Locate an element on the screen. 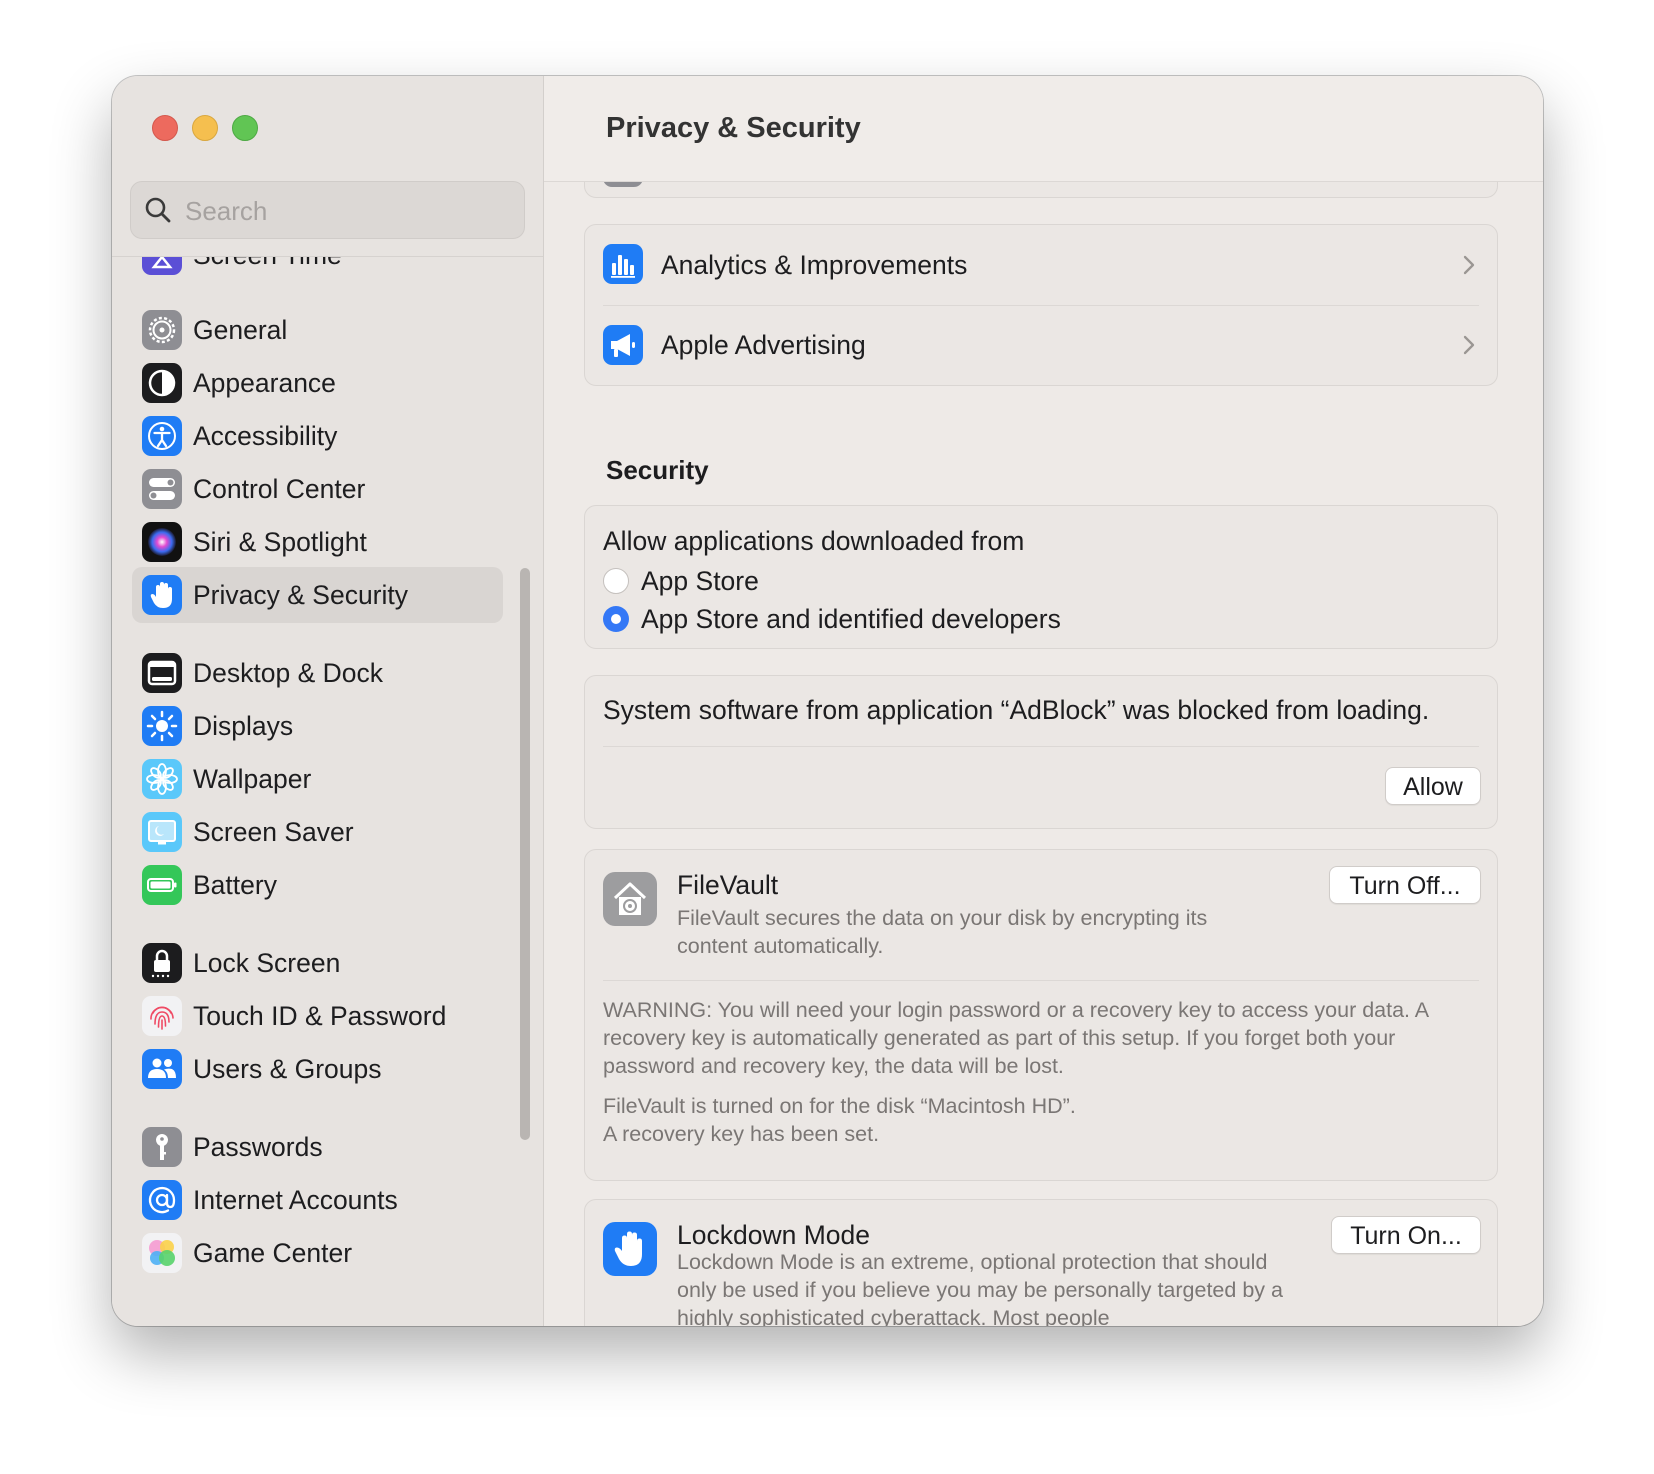 The image size is (1654, 1474). radio-label: App Store and identified developers is located at coordinates (851, 619).